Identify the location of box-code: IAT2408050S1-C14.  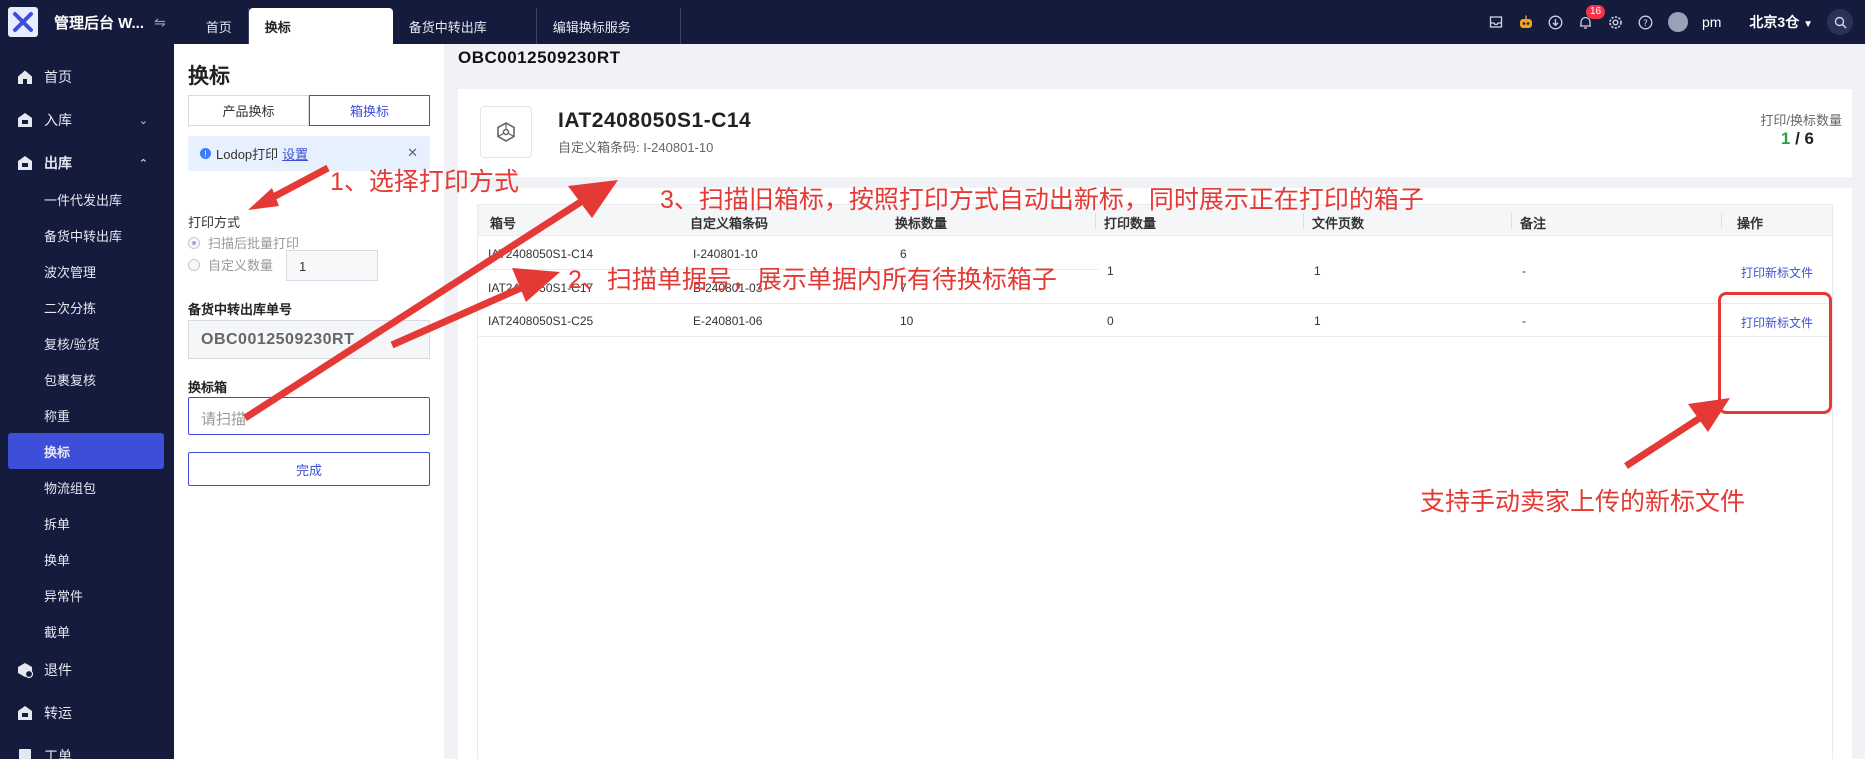
(655, 120).